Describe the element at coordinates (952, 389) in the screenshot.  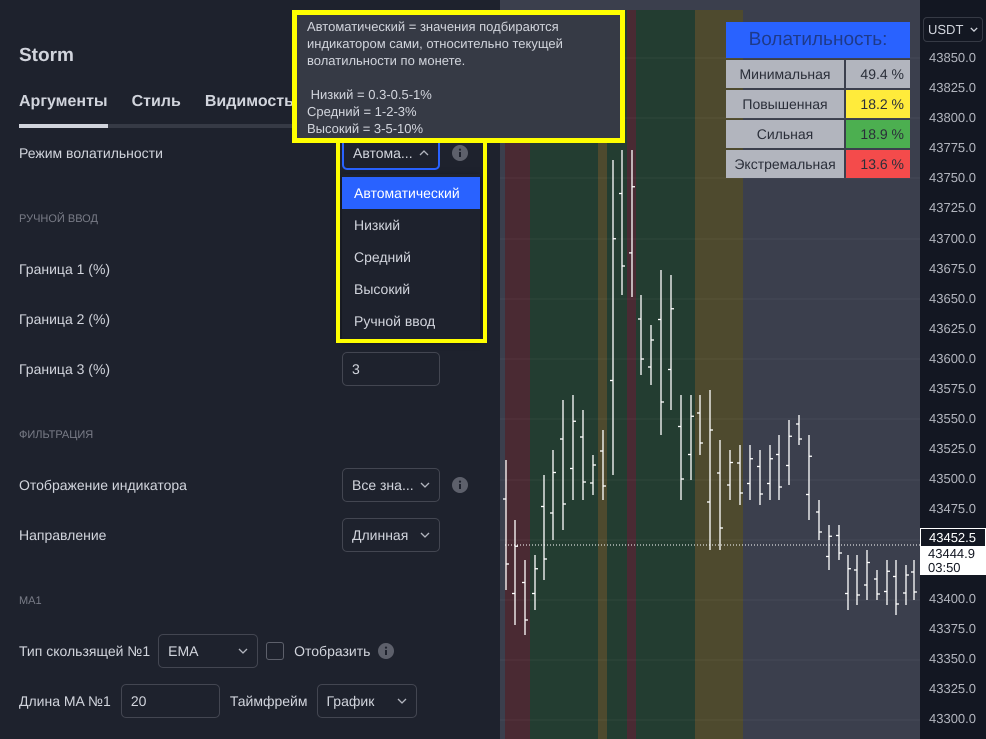
I see `price-label: 43575.0` at that location.